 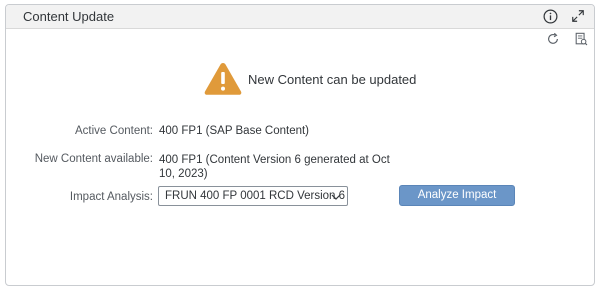 I want to click on chevron-down-icon, so click(x=336, y=197).